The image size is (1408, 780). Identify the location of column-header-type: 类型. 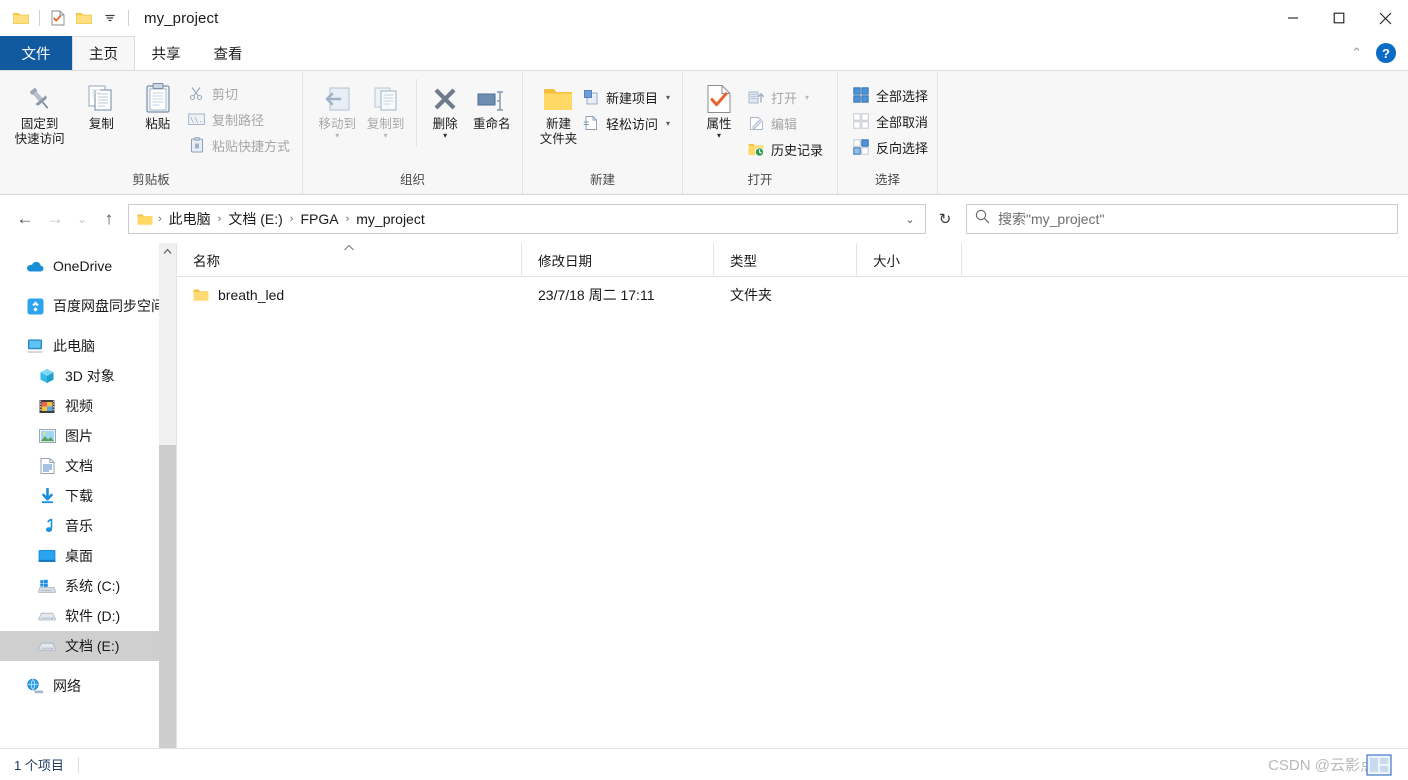
(785, 259).